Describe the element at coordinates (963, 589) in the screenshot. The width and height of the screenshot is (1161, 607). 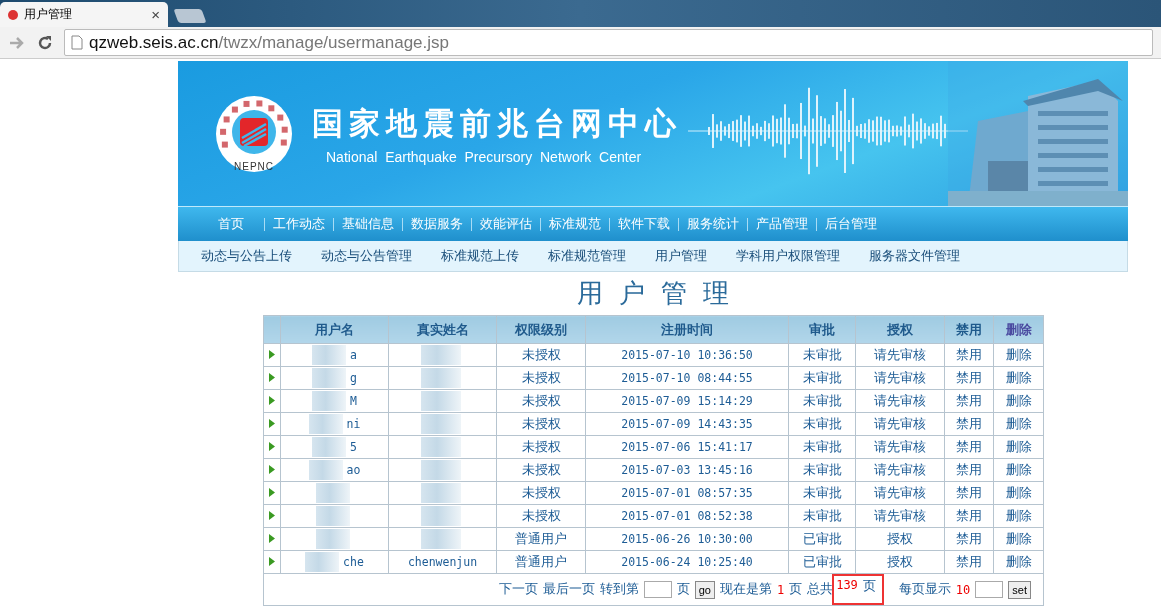
I see `per-page-count: 10` at that location.